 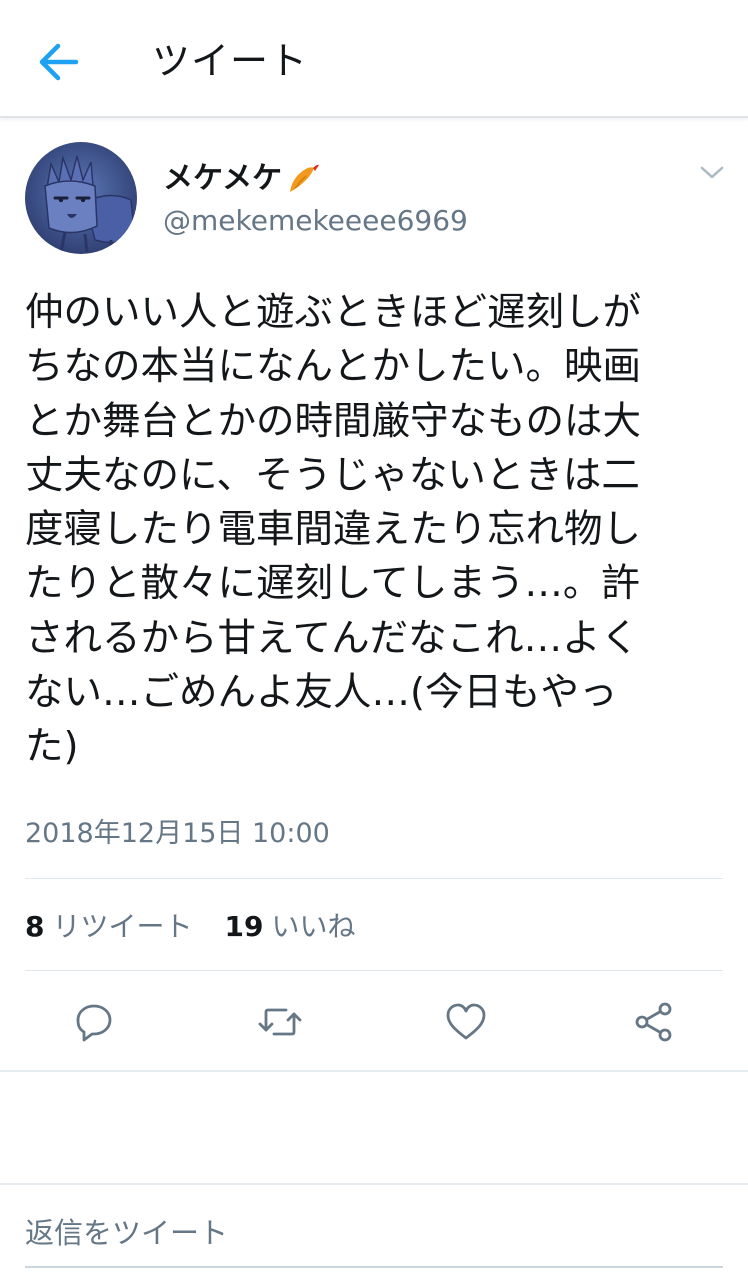 I want to click on chevron-down-icon, so click(x=712, y=172).